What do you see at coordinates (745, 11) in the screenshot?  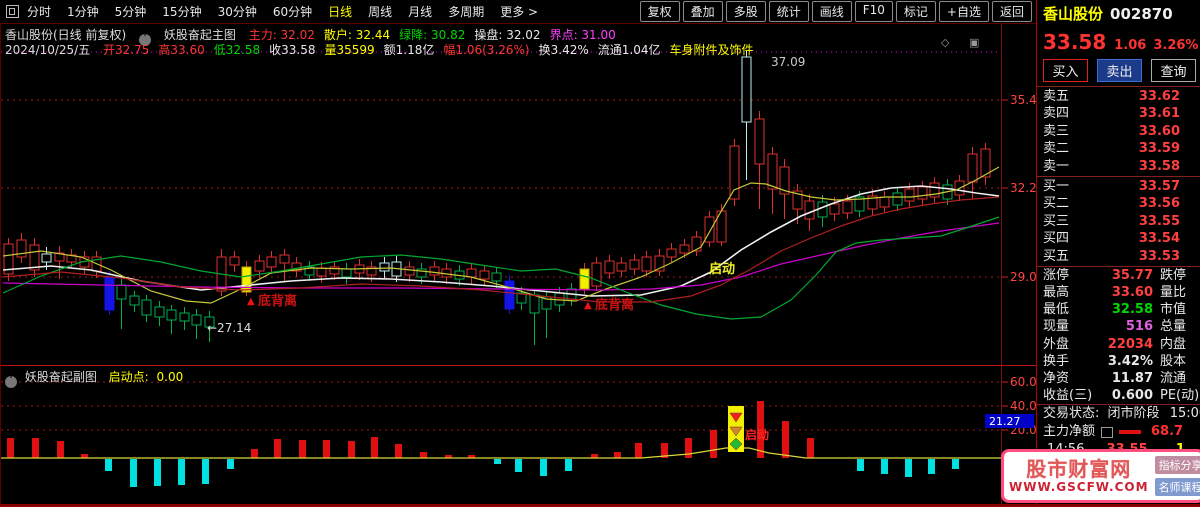 I see `toolbar-button: 多股` at bounding box center [745, 11].